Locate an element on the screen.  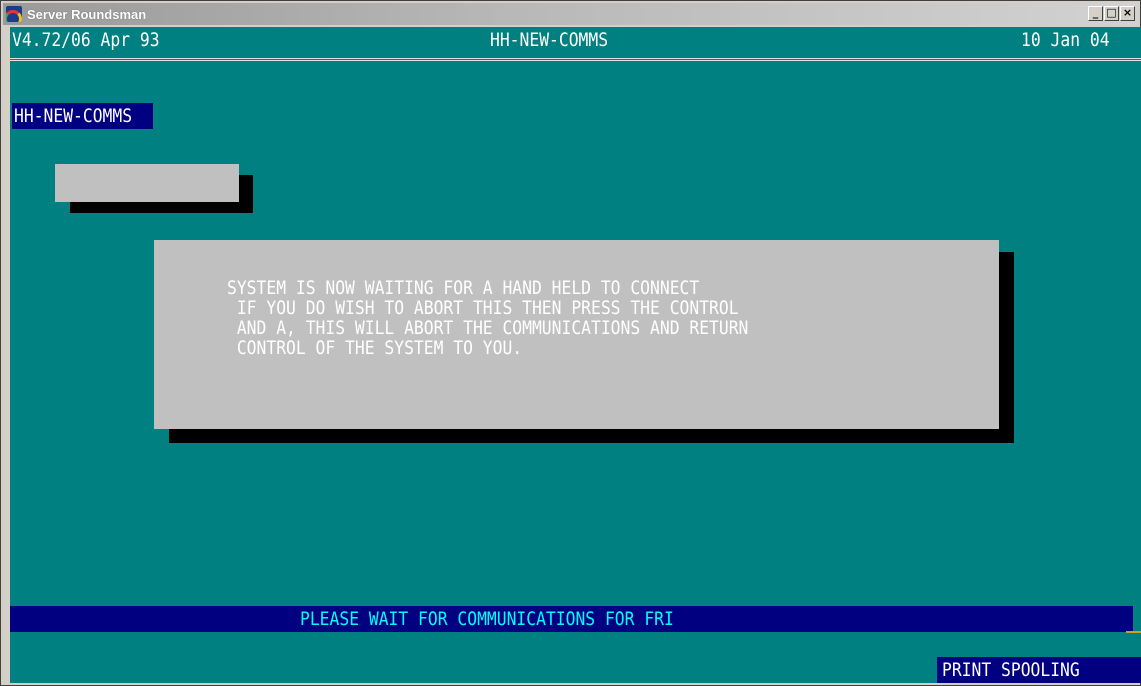
screen-name-label: HH-NEW-COMMS is located at coordinates (83, 116).